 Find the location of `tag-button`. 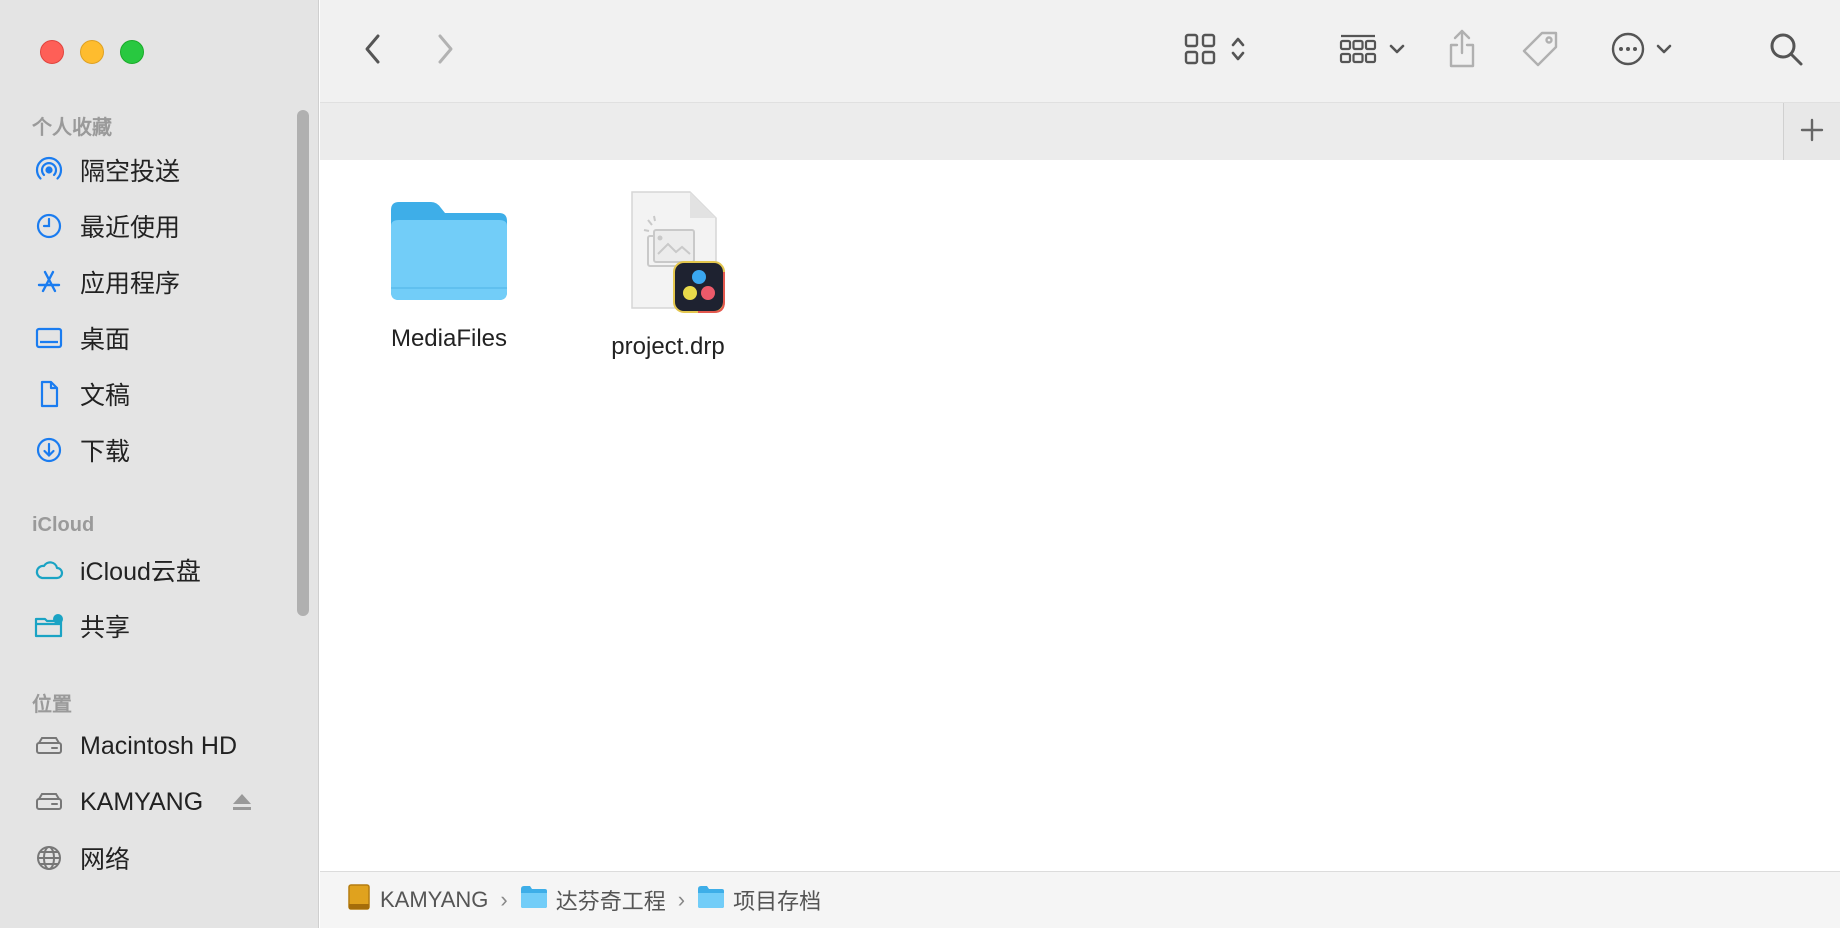

tag-button is located at coordinates (1540, 51).